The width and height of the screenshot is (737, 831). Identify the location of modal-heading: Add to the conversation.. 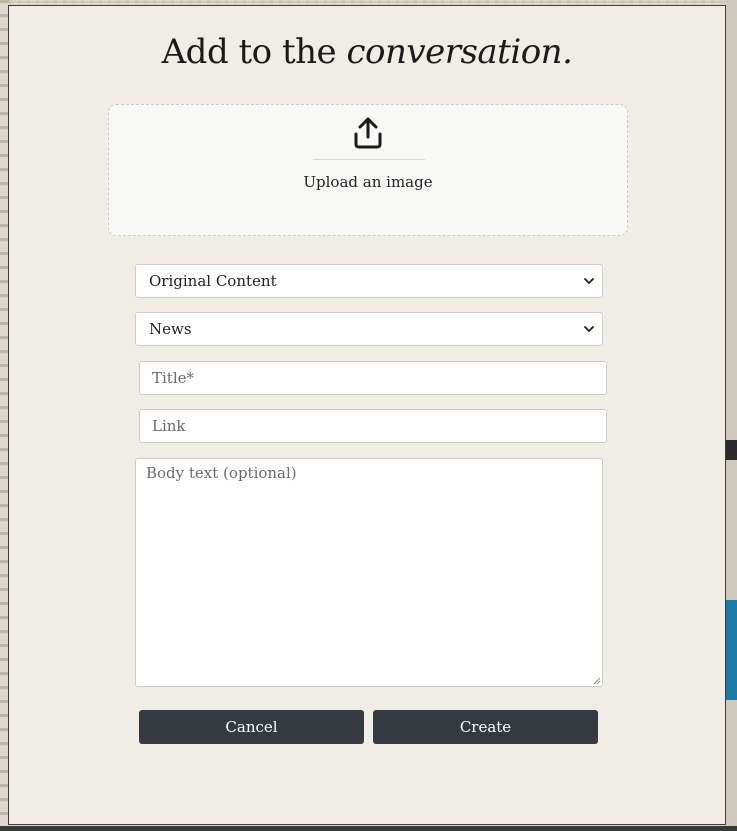
(367, 52).